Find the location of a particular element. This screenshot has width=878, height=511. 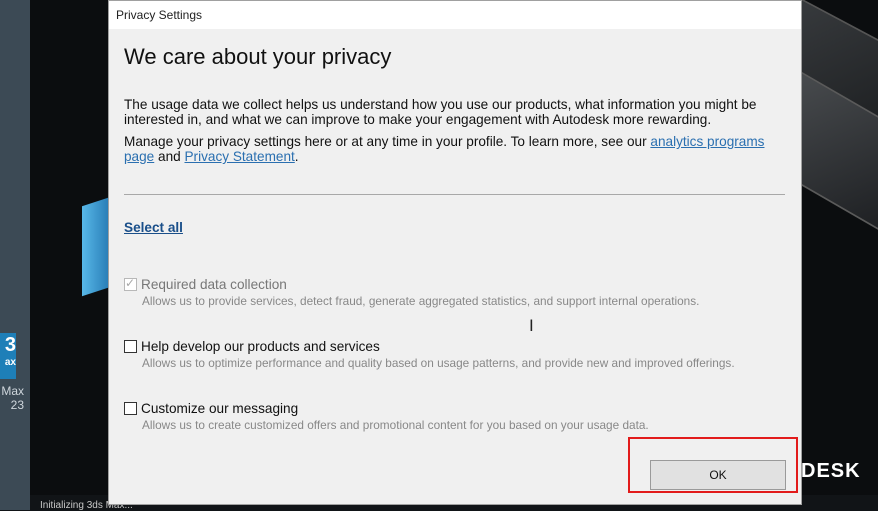

ok-button: OK is located at coordinates (718, 475).